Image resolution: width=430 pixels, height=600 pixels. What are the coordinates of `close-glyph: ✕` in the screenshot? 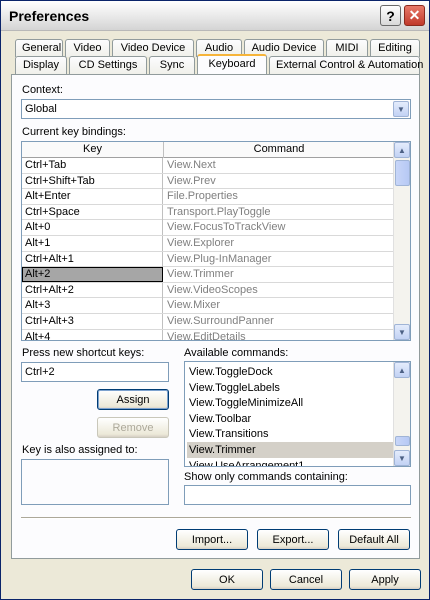 It's located at (414, 15).